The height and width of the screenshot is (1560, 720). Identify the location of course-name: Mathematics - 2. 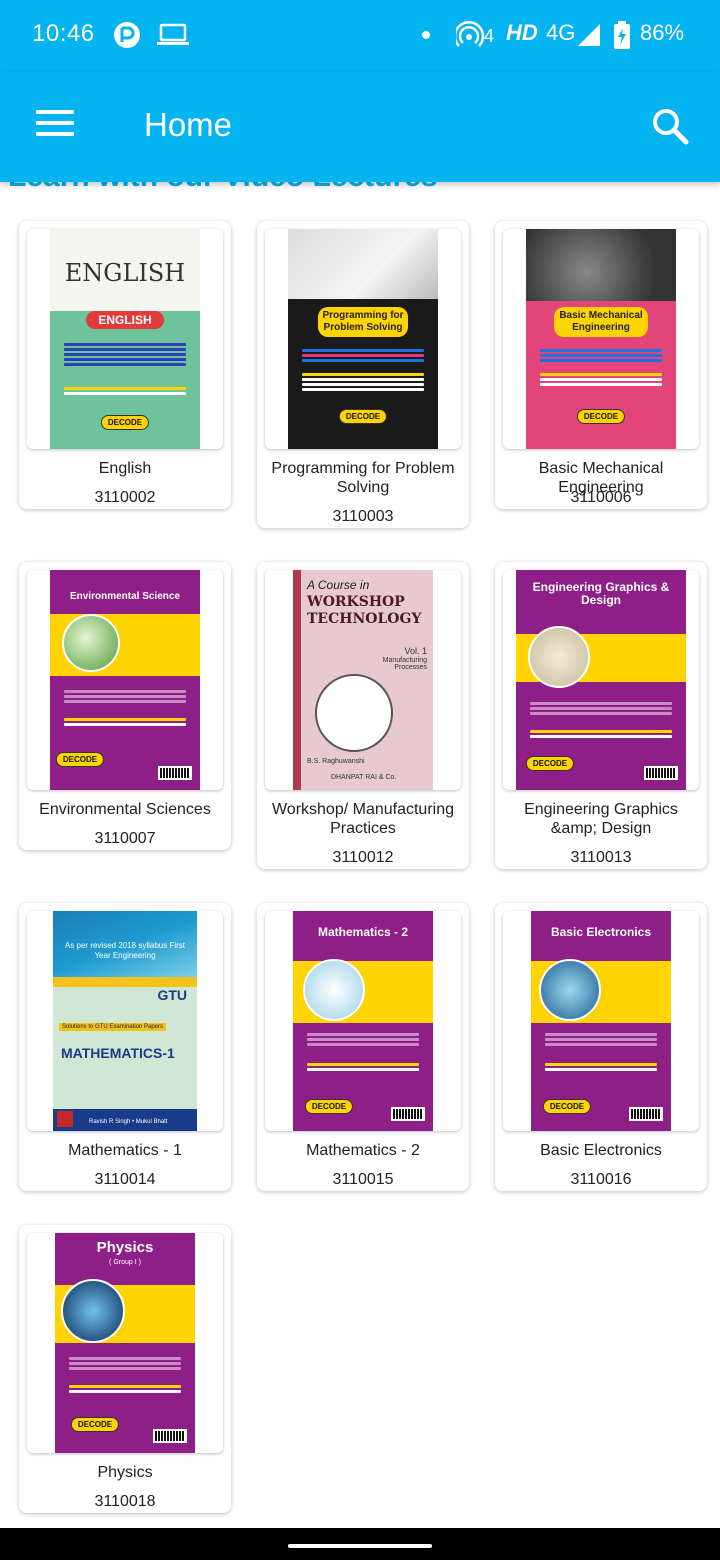
(363, 1150).